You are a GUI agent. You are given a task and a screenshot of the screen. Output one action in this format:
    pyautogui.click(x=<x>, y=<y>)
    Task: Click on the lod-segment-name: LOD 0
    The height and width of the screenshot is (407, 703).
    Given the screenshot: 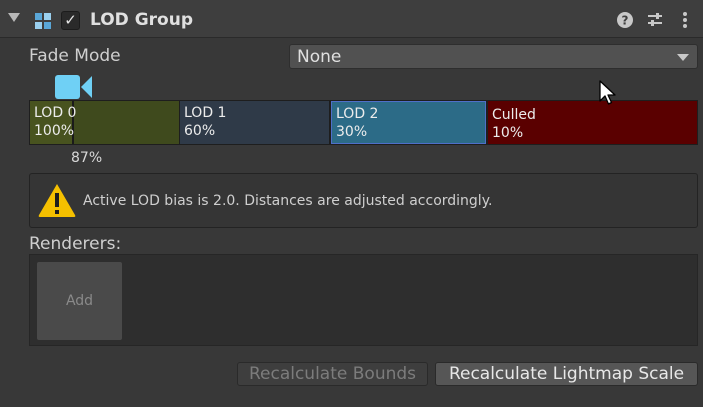 What is the action you would take?
    pyautogui.click(x=55, y=113)
    